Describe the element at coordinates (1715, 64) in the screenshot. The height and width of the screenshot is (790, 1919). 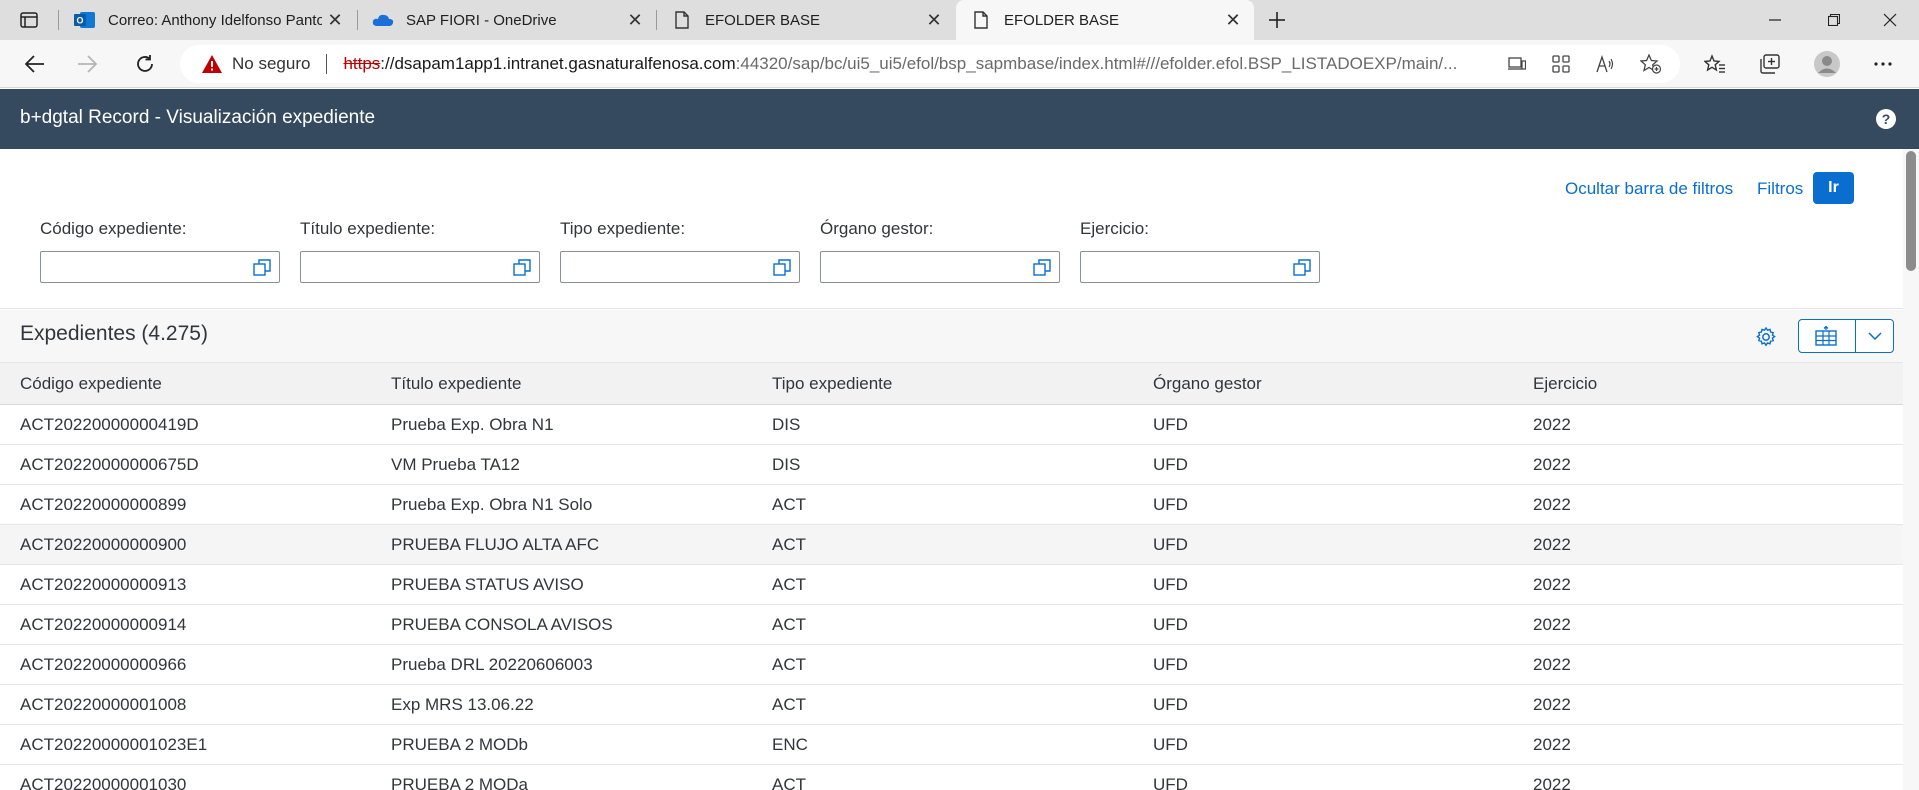
I see `favorites-button` at that location.